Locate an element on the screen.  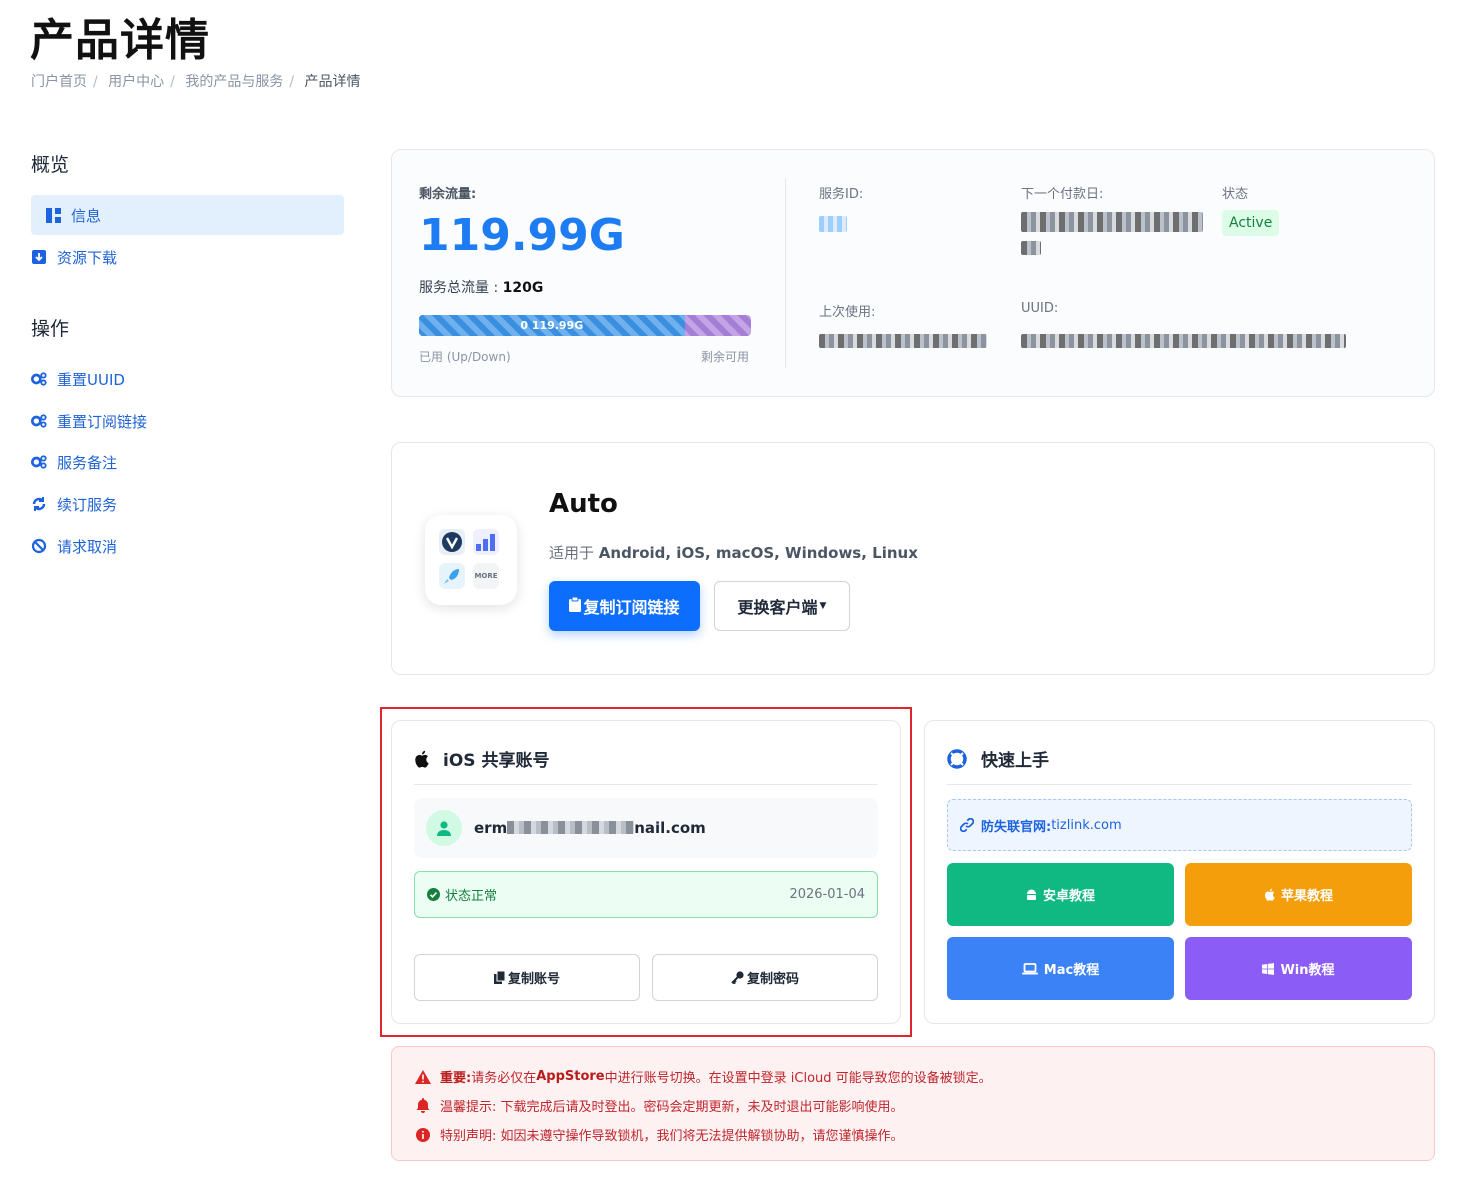
used-label: 已用 (Up/Down) is located at coordinates (465, 357).